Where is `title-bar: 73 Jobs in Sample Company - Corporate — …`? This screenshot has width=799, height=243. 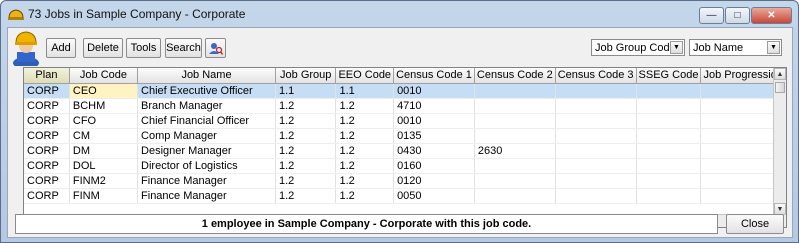
title-bar: 73 Jobs in Sample Company - Corporate — … is located at coordinates (399, 14).